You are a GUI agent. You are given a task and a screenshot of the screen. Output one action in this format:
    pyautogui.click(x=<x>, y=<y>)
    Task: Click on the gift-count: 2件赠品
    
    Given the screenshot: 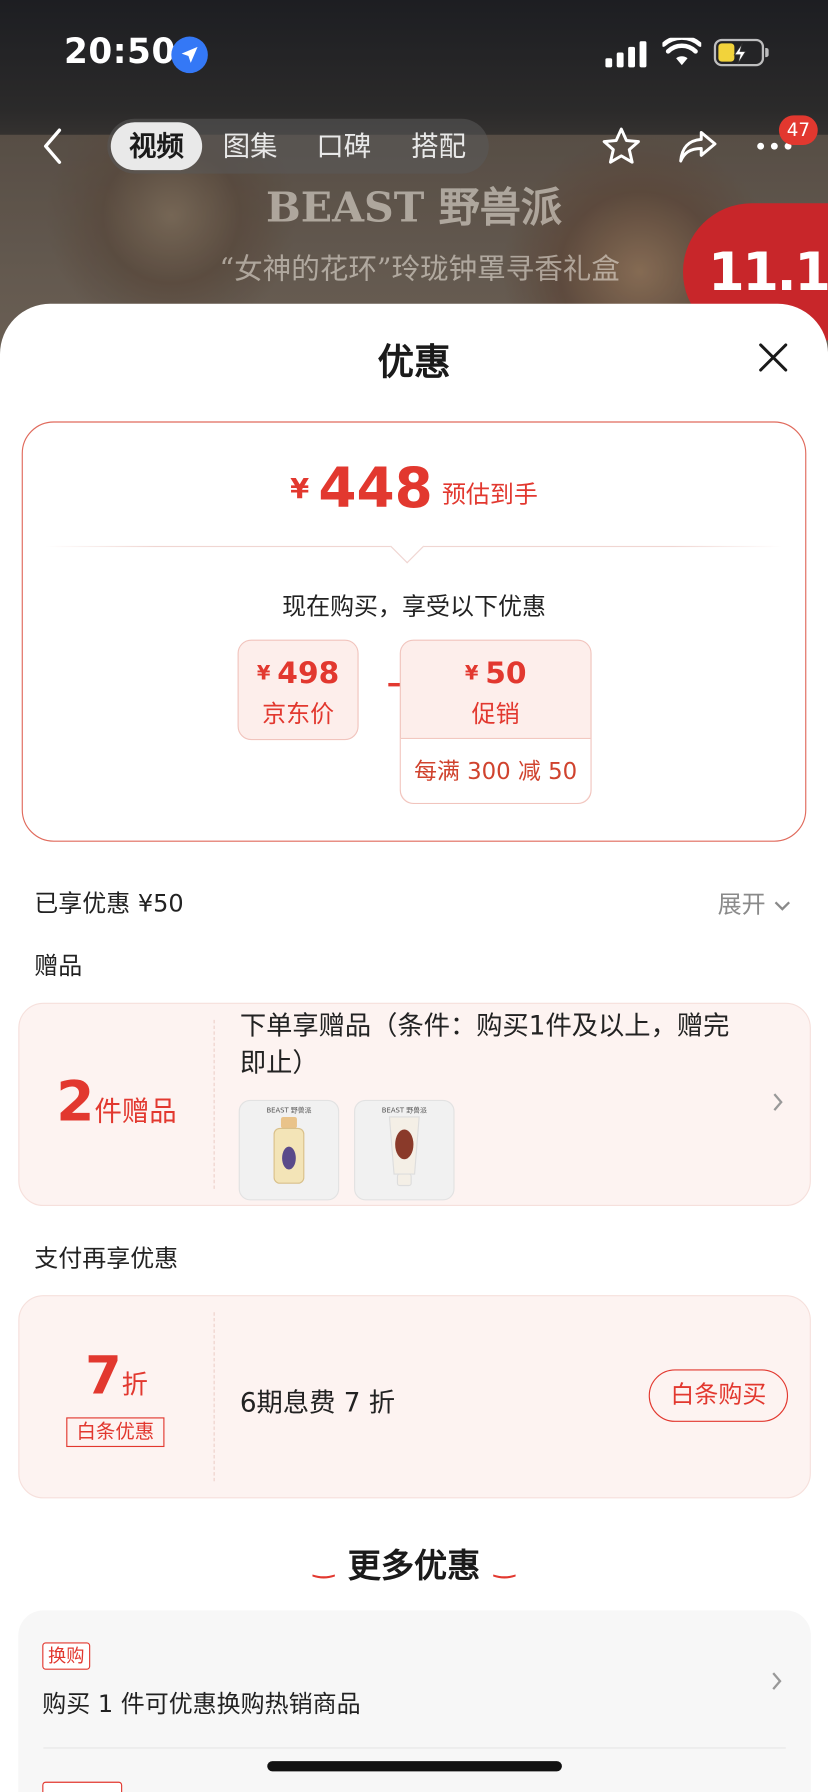 What is the action you would take?
    pyautogui.click(x=116, y=1102)
    